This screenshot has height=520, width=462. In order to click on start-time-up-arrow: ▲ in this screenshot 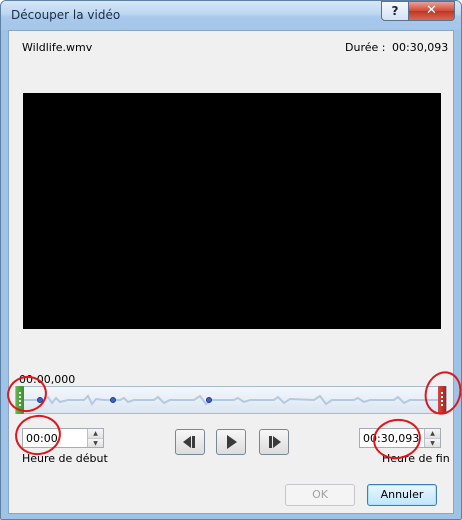, I will do `click(95, 433)`.